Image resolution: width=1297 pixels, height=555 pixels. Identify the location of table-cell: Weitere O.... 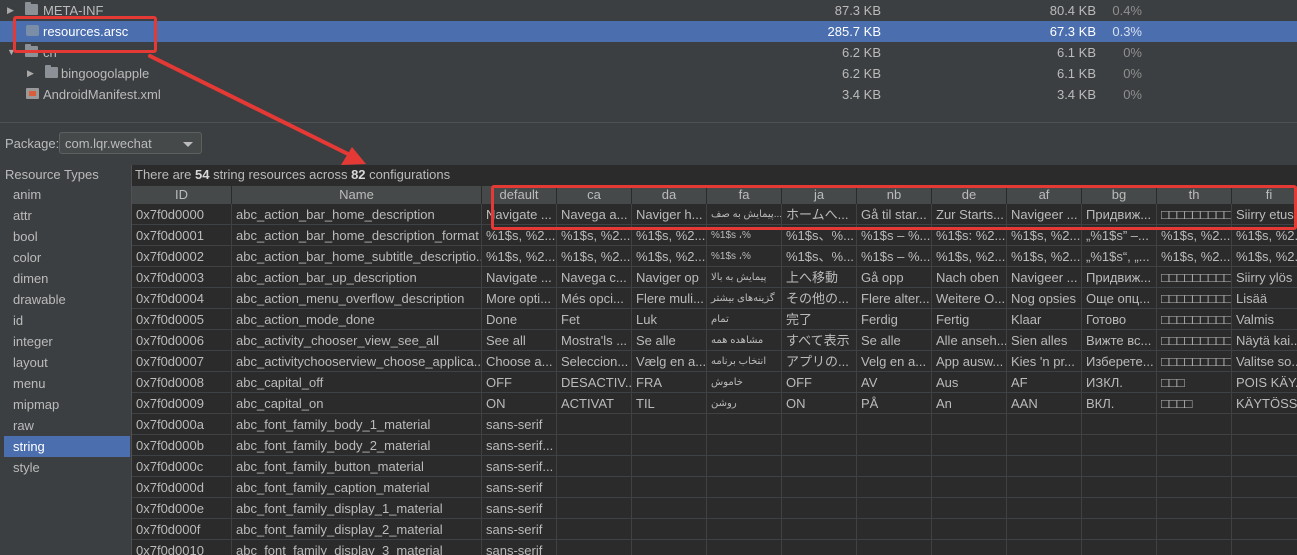
(969, 298).